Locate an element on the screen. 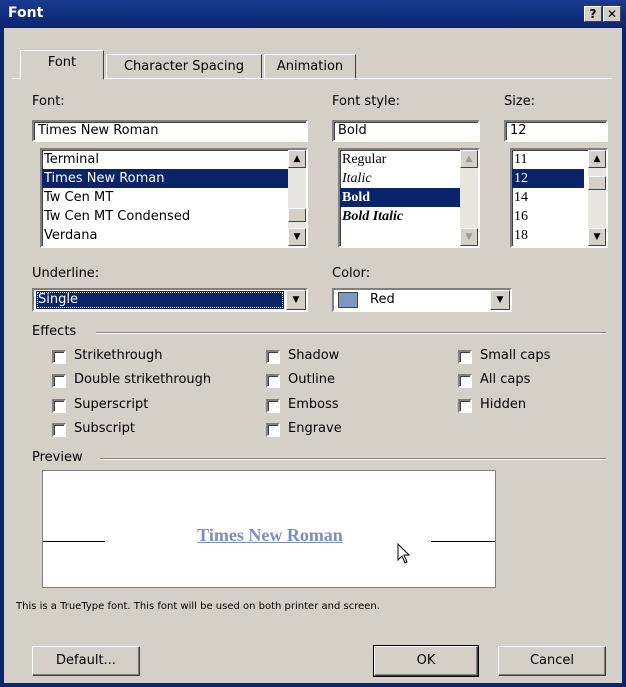 Image resolution: width=626 pixels, height=687 pixels. underline-label: Underline: is located at coordinates (66, 273).